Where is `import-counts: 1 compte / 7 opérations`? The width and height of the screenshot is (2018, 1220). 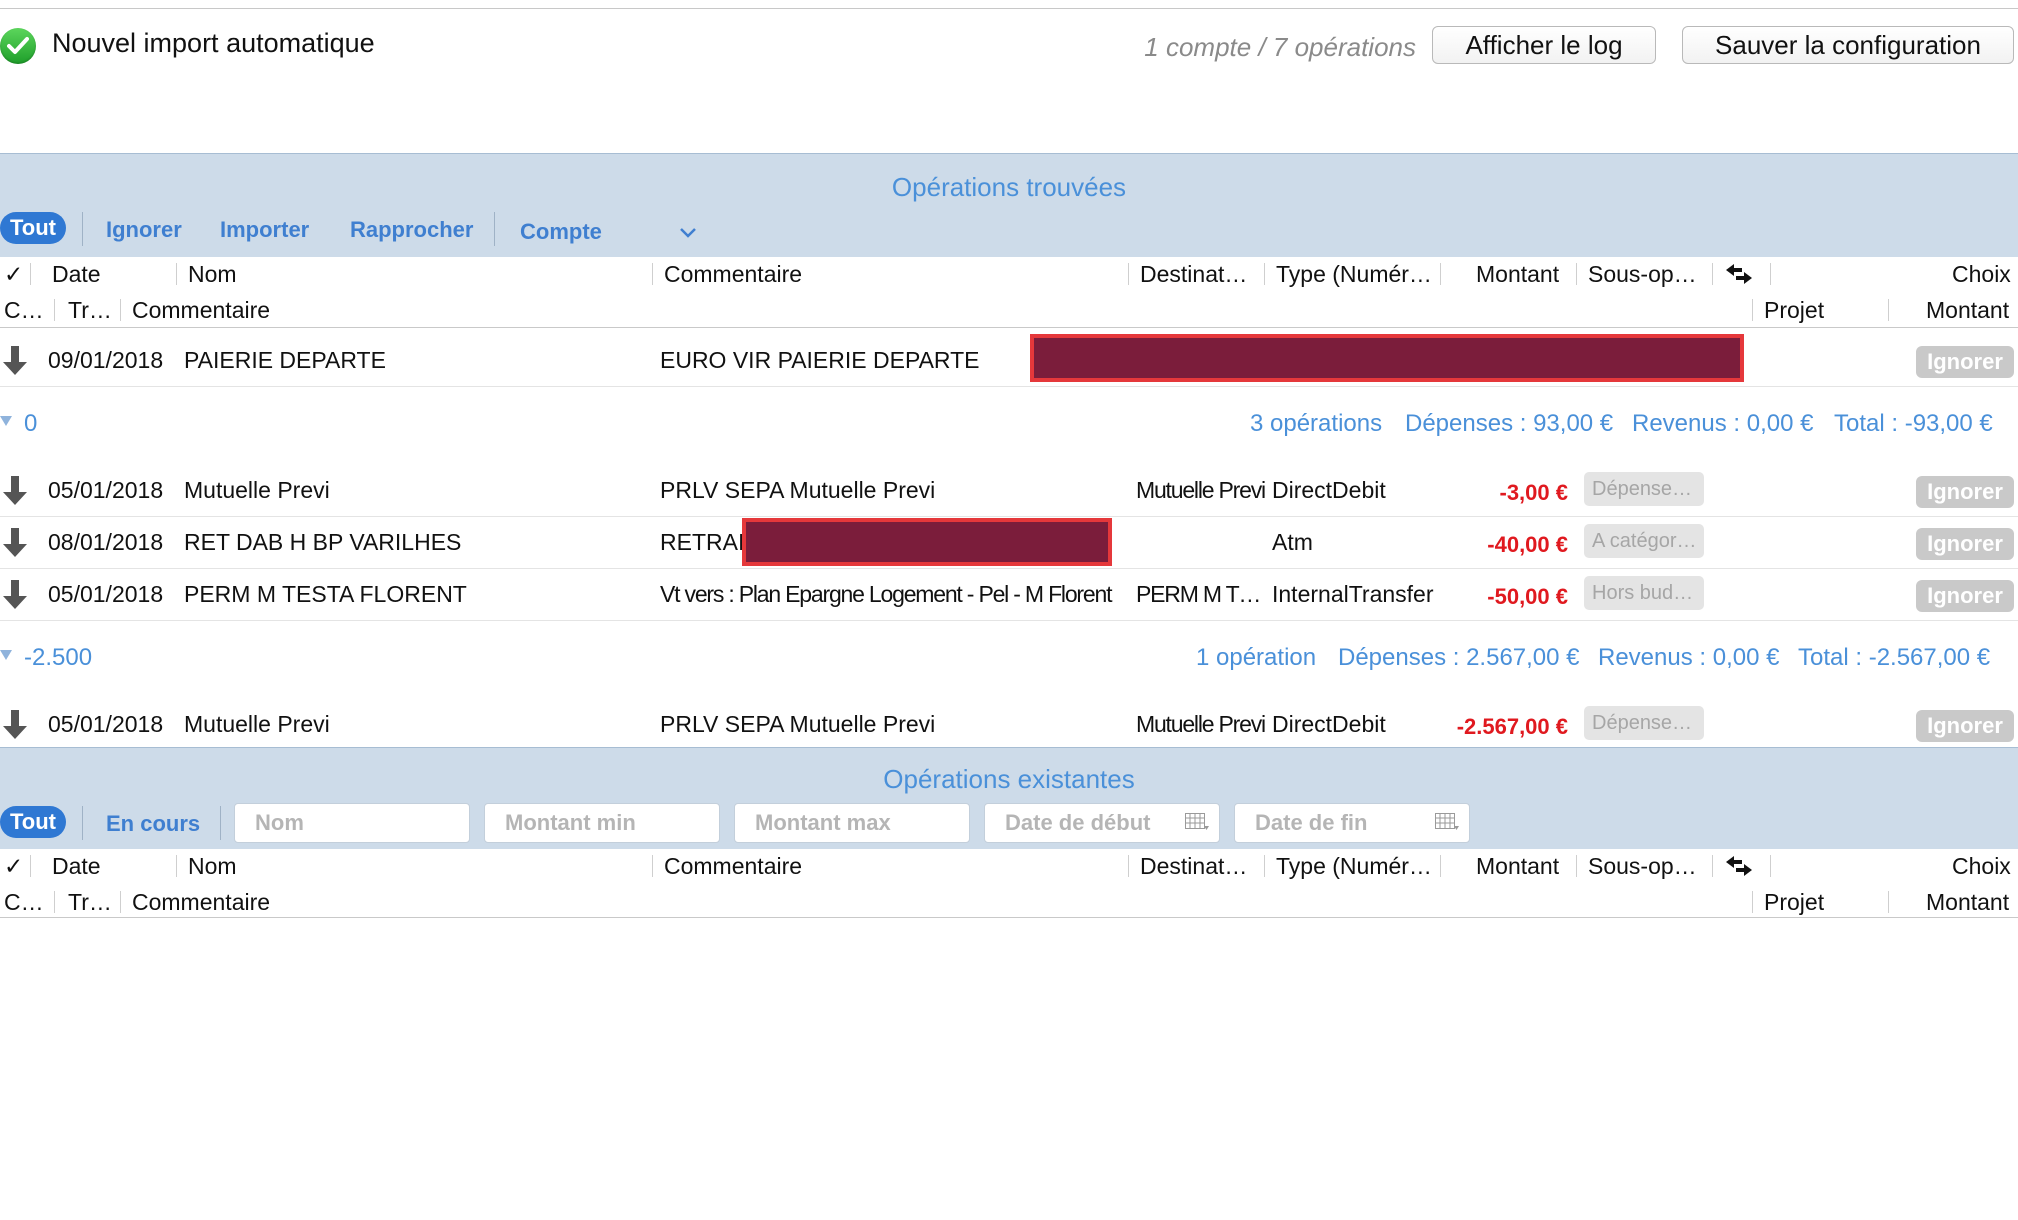
import-counts: 1 compte / 7 opérations is located at coordinates (1280, 47).